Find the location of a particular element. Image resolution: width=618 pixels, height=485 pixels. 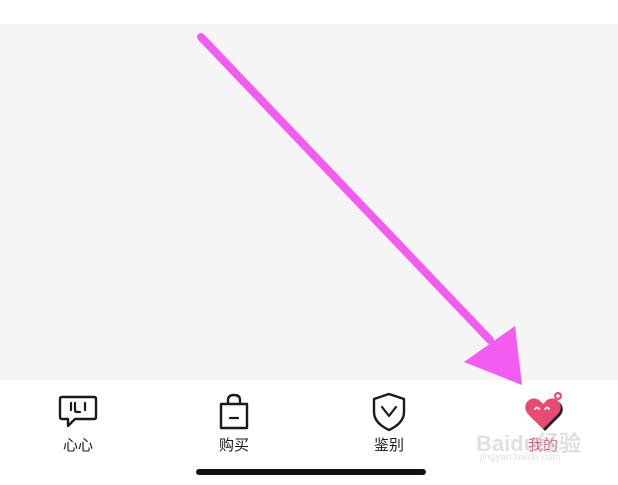

tab-xinxin-label: 心心 is located at coordinates (77, 445).